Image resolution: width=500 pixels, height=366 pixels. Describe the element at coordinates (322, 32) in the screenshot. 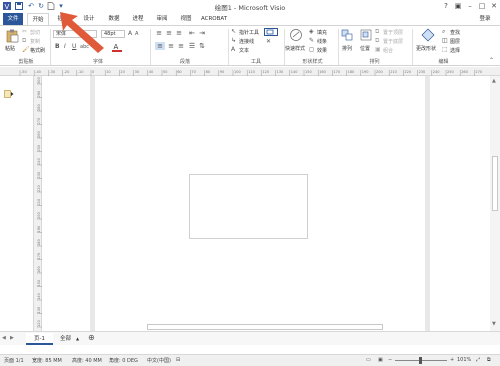

I see `fill-button: 填充` at that location.